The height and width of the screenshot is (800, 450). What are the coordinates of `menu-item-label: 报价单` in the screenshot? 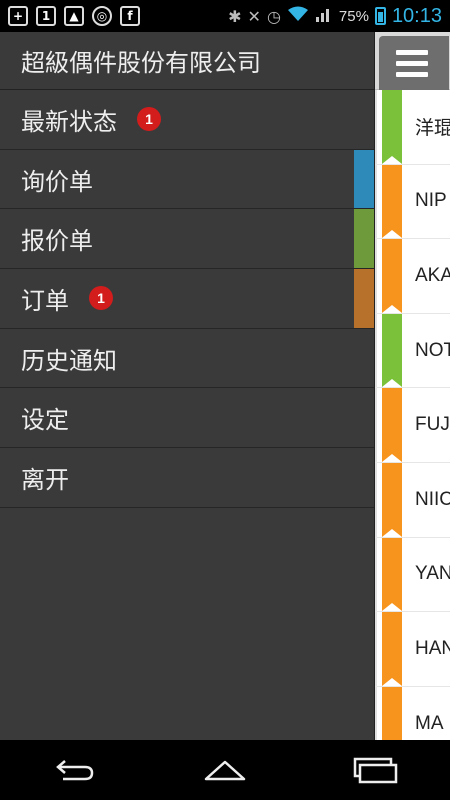 It's located at (57, 241).